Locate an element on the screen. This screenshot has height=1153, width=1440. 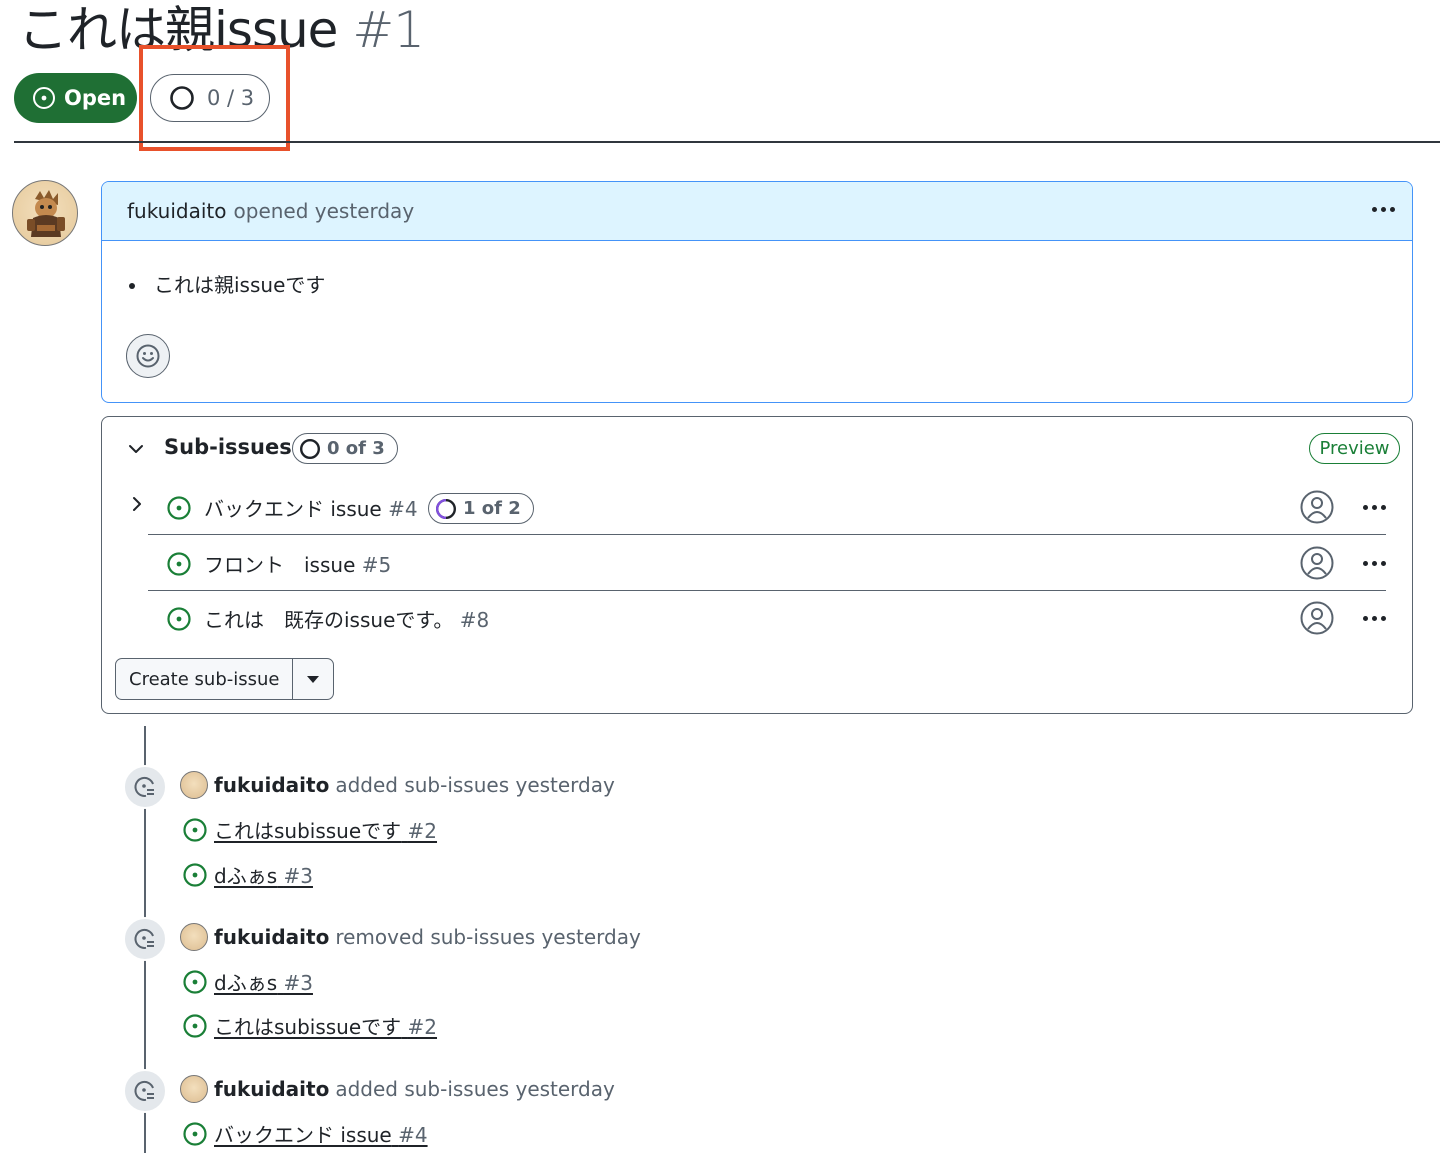
sub-issue-link: フロント issue #5 is located at coordinates (297, 563).